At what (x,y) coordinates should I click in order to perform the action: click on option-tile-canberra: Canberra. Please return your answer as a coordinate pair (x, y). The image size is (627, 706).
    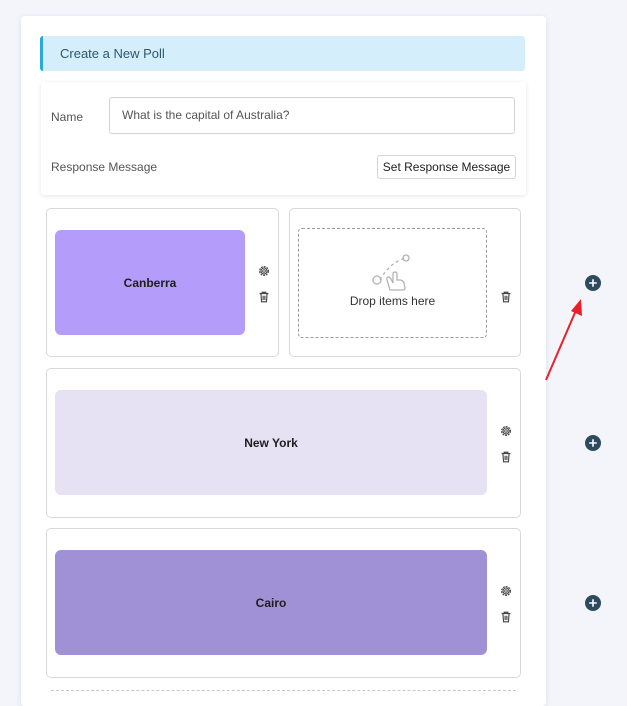
    Looking at the image, I should click on (150, 282).